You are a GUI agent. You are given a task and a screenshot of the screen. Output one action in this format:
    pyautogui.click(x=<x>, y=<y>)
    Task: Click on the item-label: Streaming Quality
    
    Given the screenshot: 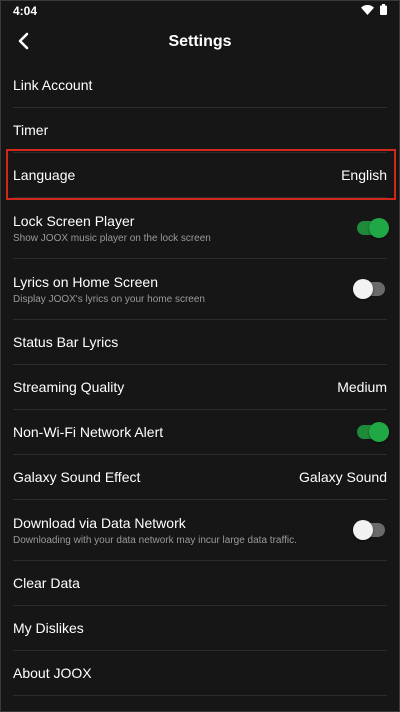 What is the action you would take?
    pyautogui.click(x=69, y=387)
    